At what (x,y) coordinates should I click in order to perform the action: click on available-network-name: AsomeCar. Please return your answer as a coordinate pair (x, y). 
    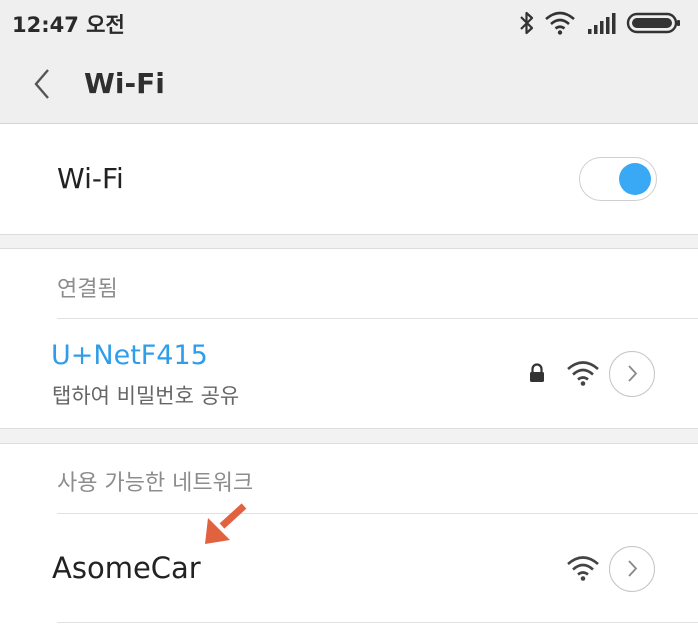
    Looking at the image, I should click on (126, 568).